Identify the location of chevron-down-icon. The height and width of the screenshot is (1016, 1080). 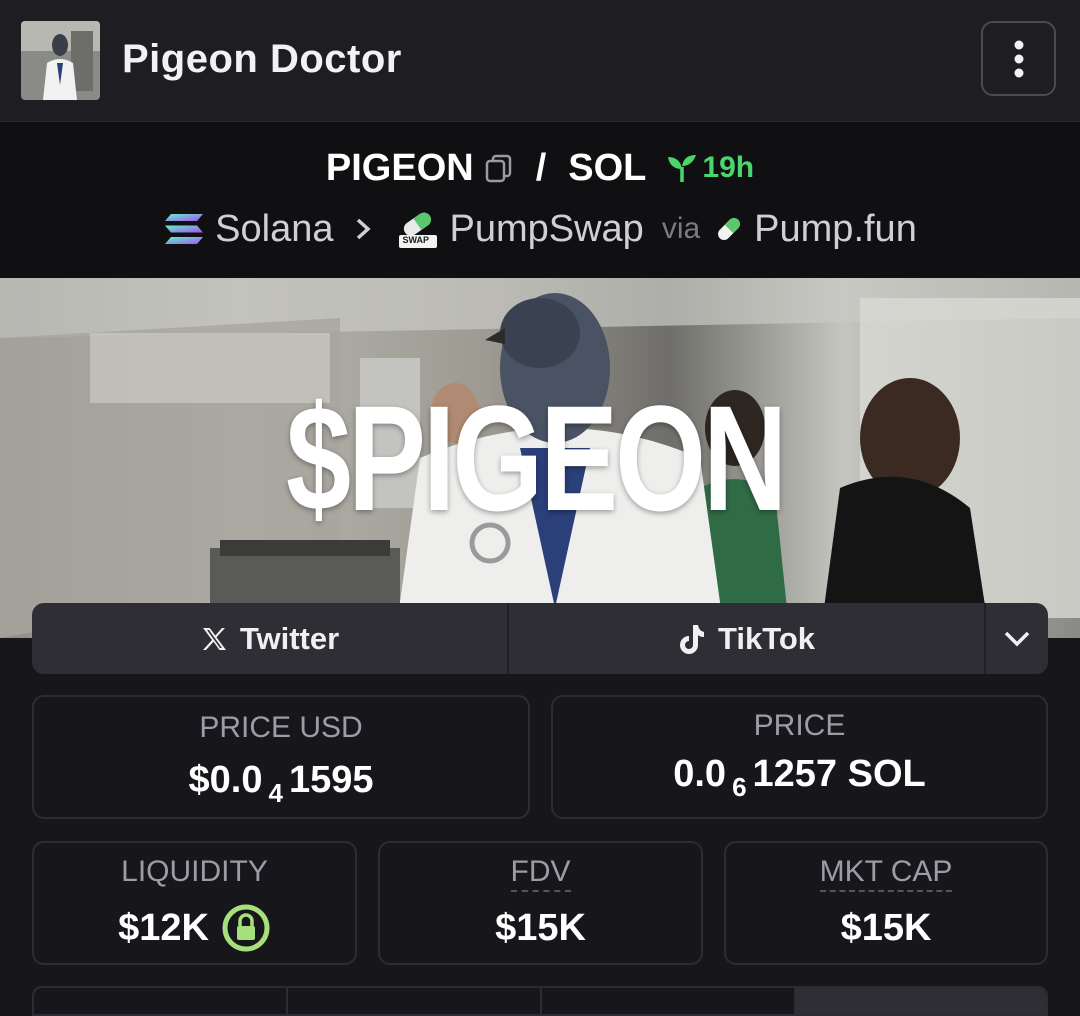
(1017, 638).